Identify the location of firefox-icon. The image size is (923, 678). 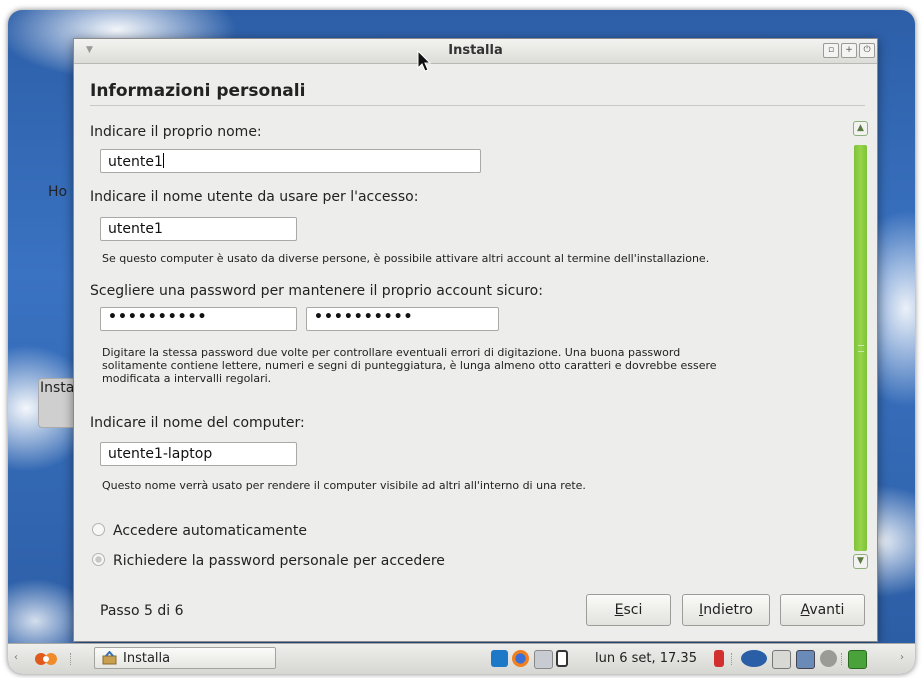
(520, 658).